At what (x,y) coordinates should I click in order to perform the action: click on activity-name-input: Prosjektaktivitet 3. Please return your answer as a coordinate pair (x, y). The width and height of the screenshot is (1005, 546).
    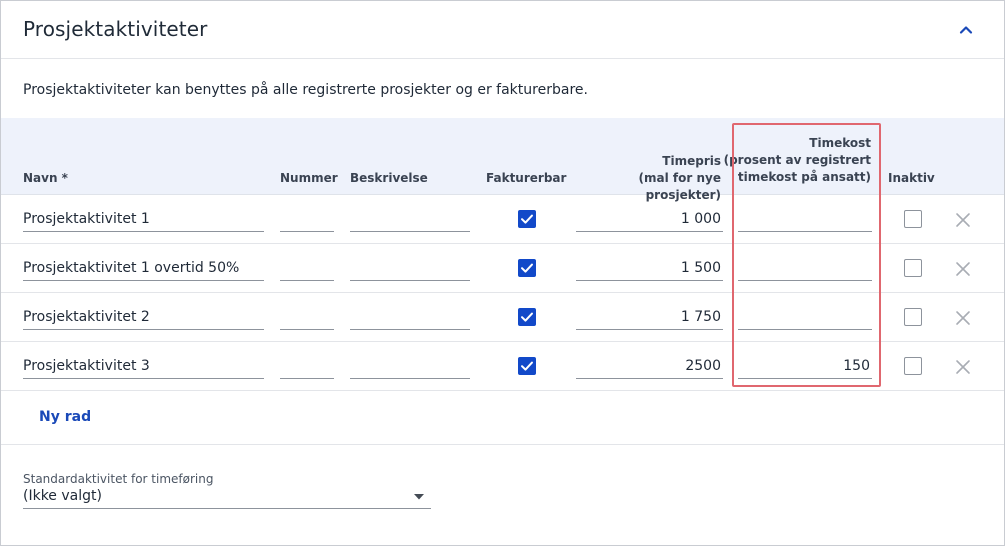
    Looking at the image, I should click on (143, 366).